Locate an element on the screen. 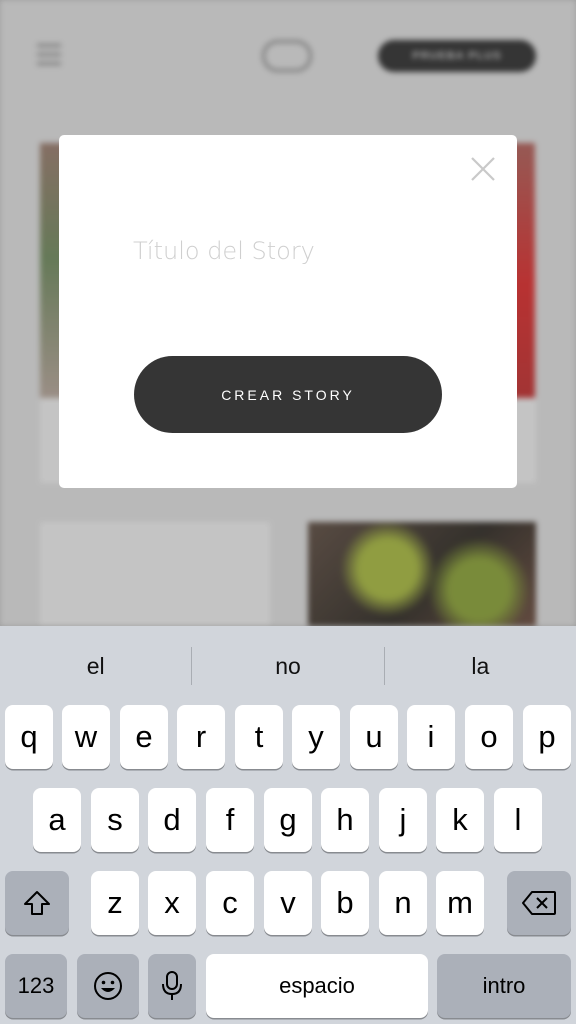 Image resolution: width=576 pixels, height=1024 pixels. dictation-key is located at coordinates (172, 986).